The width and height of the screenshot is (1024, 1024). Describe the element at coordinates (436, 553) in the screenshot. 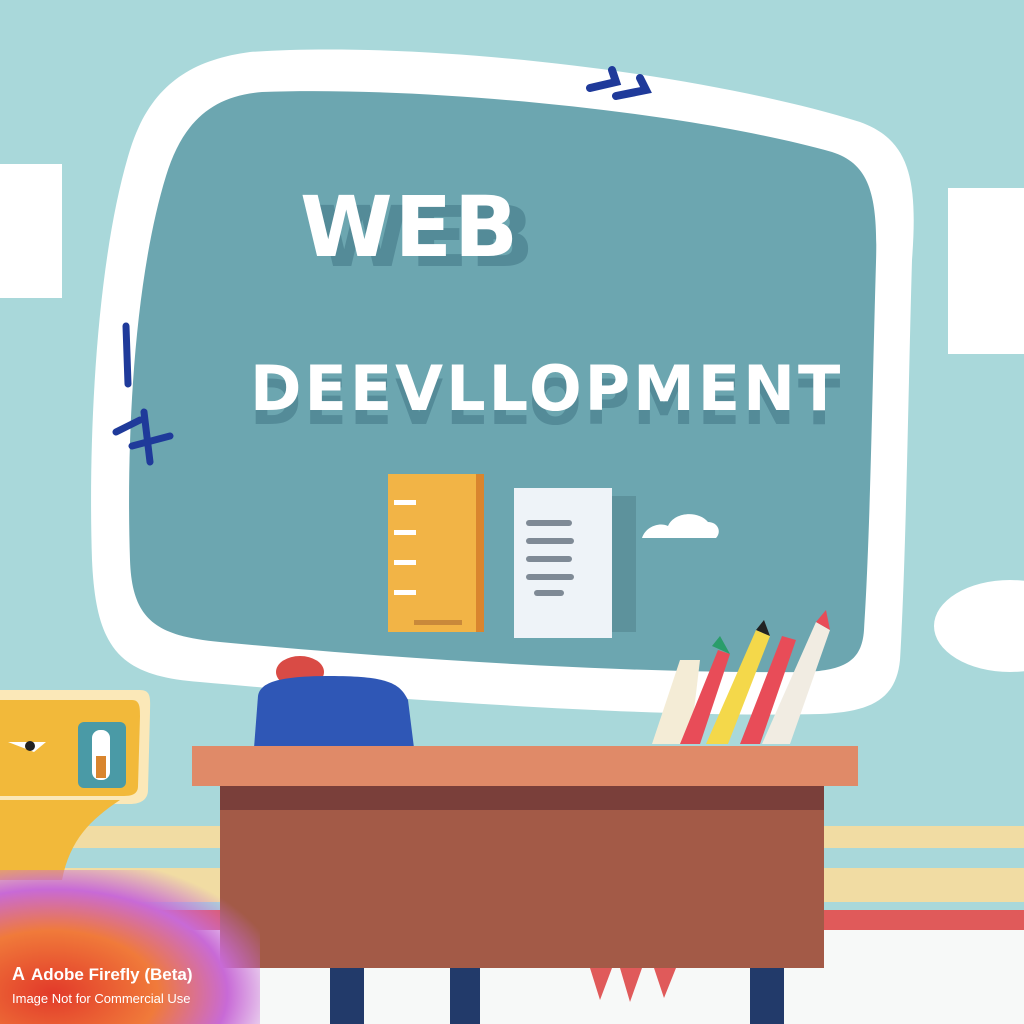

I see `book-icon` at that location.